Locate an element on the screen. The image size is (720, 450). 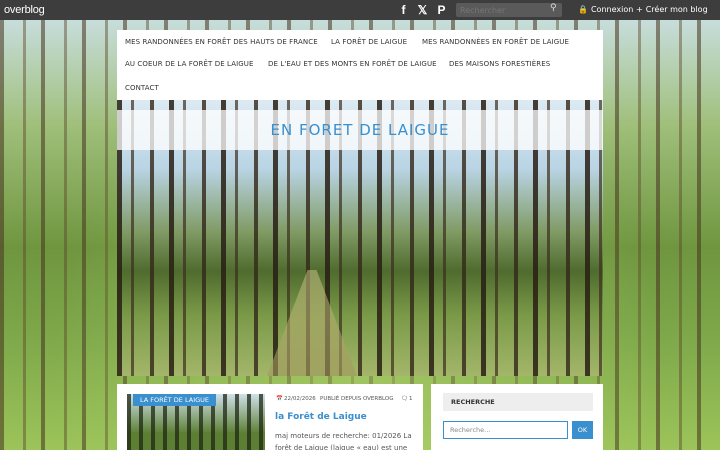
create-blog-link: + Créer mon blog is located at coordinates (672, 9).